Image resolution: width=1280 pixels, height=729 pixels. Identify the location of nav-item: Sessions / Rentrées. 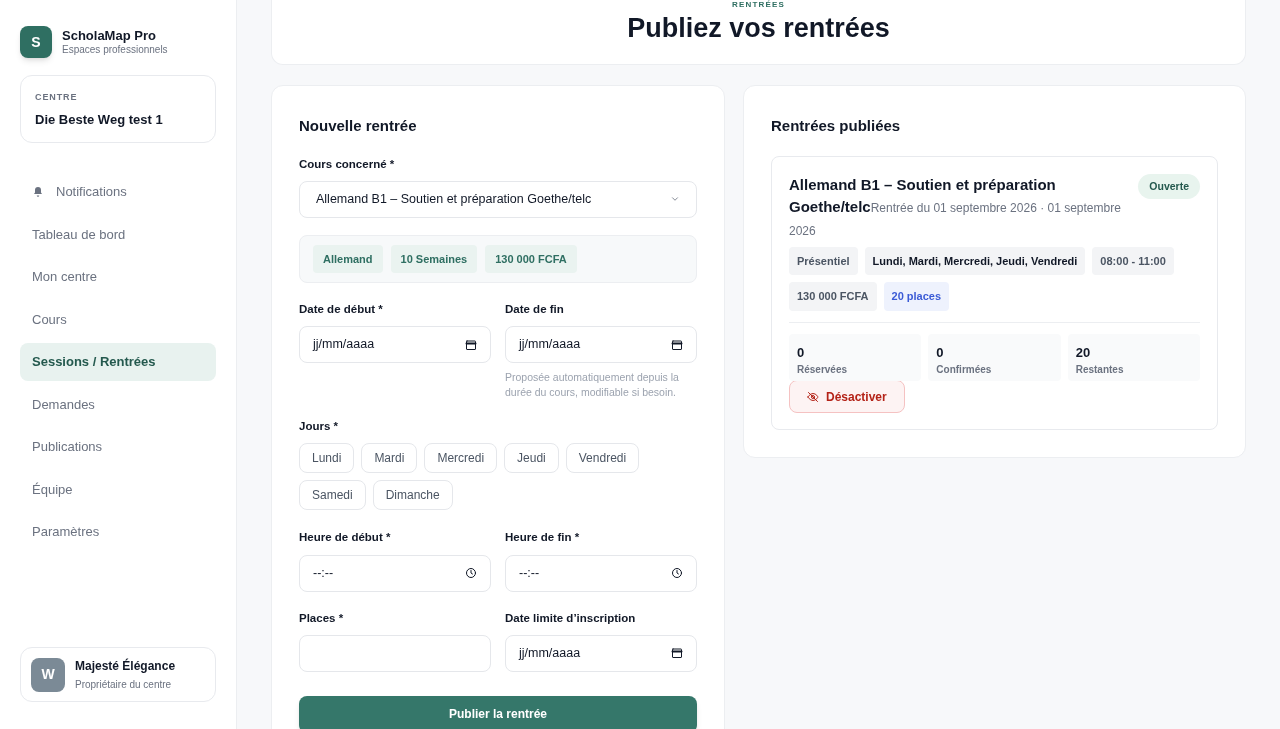
(118, 362).